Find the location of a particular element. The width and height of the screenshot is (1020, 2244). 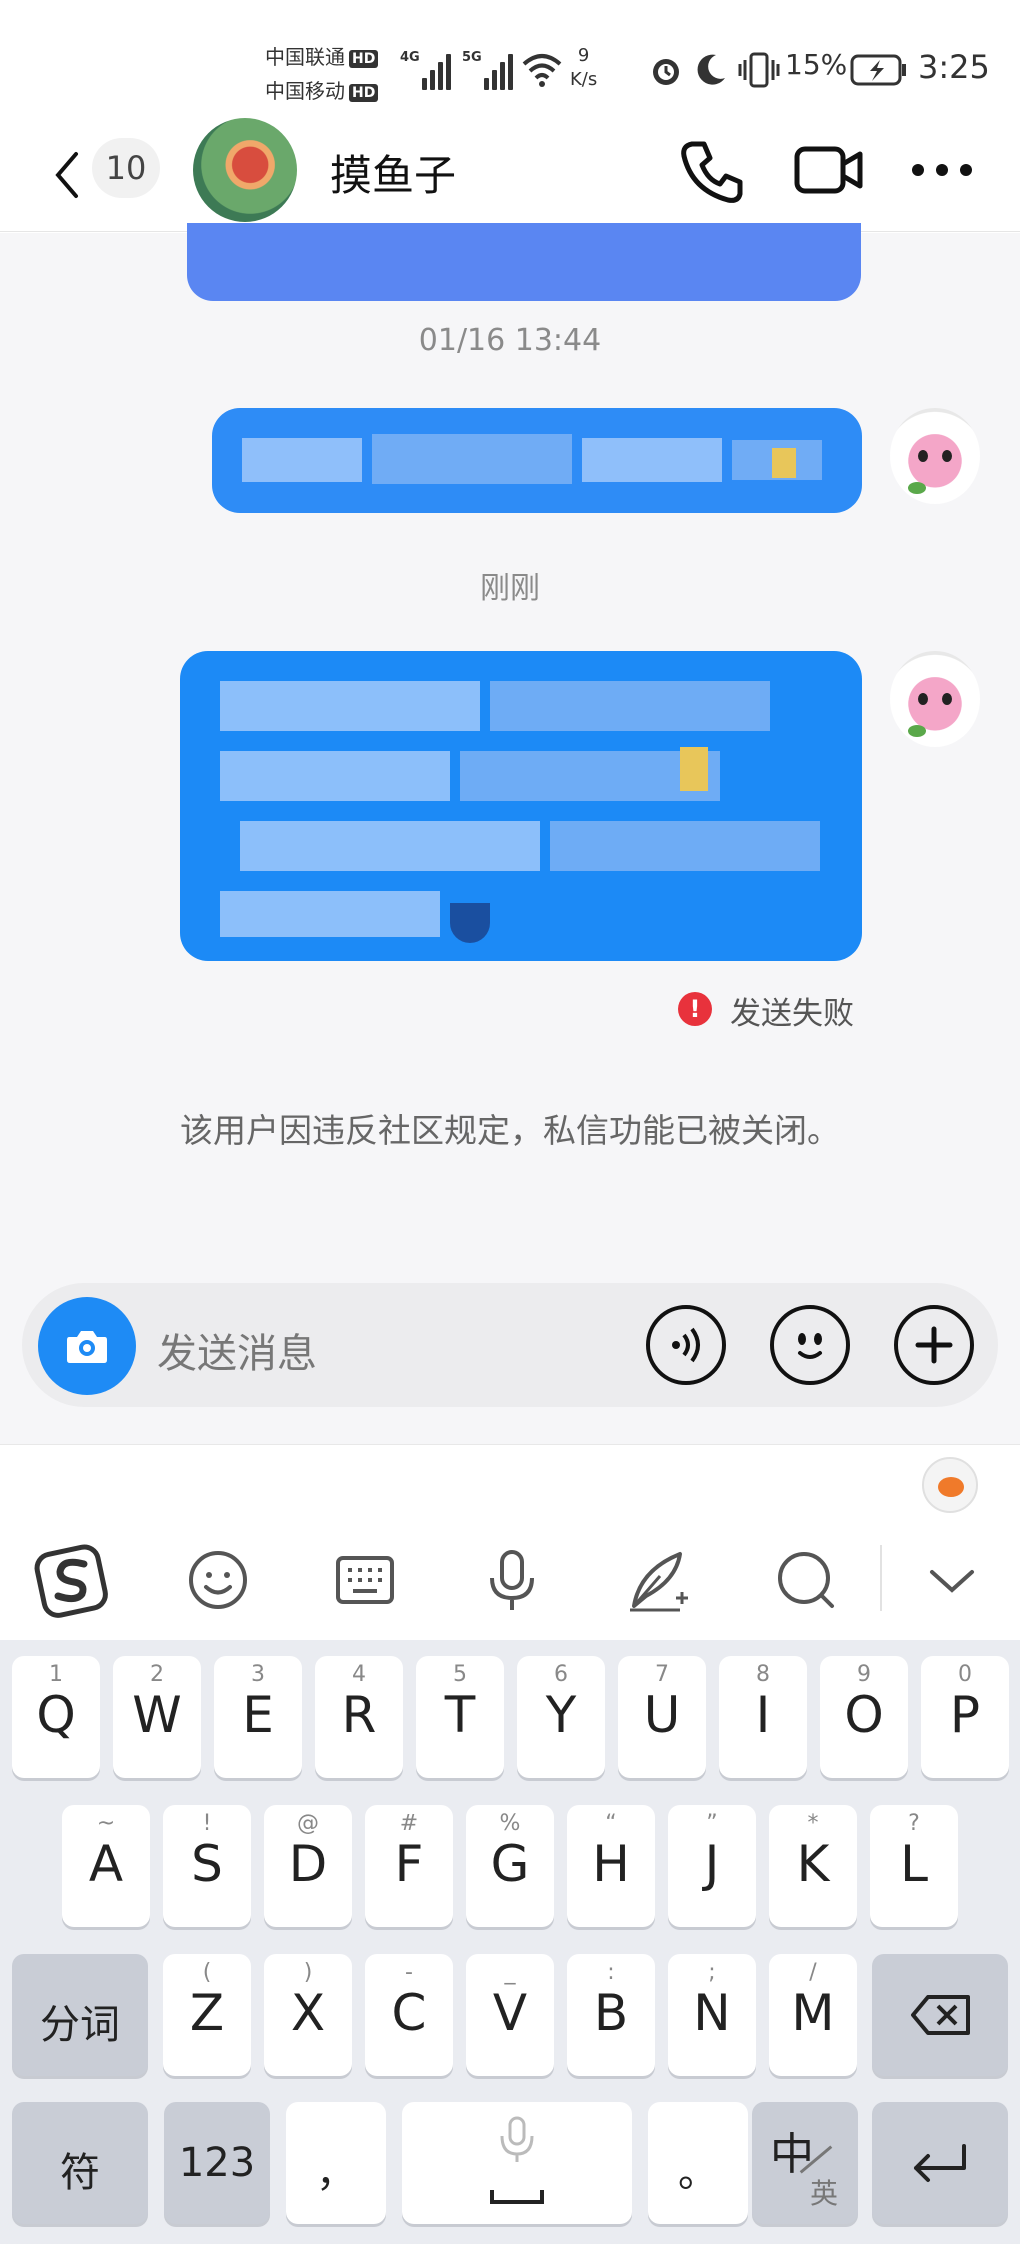

back-arrow-icon is located at coordinates (67, 175).